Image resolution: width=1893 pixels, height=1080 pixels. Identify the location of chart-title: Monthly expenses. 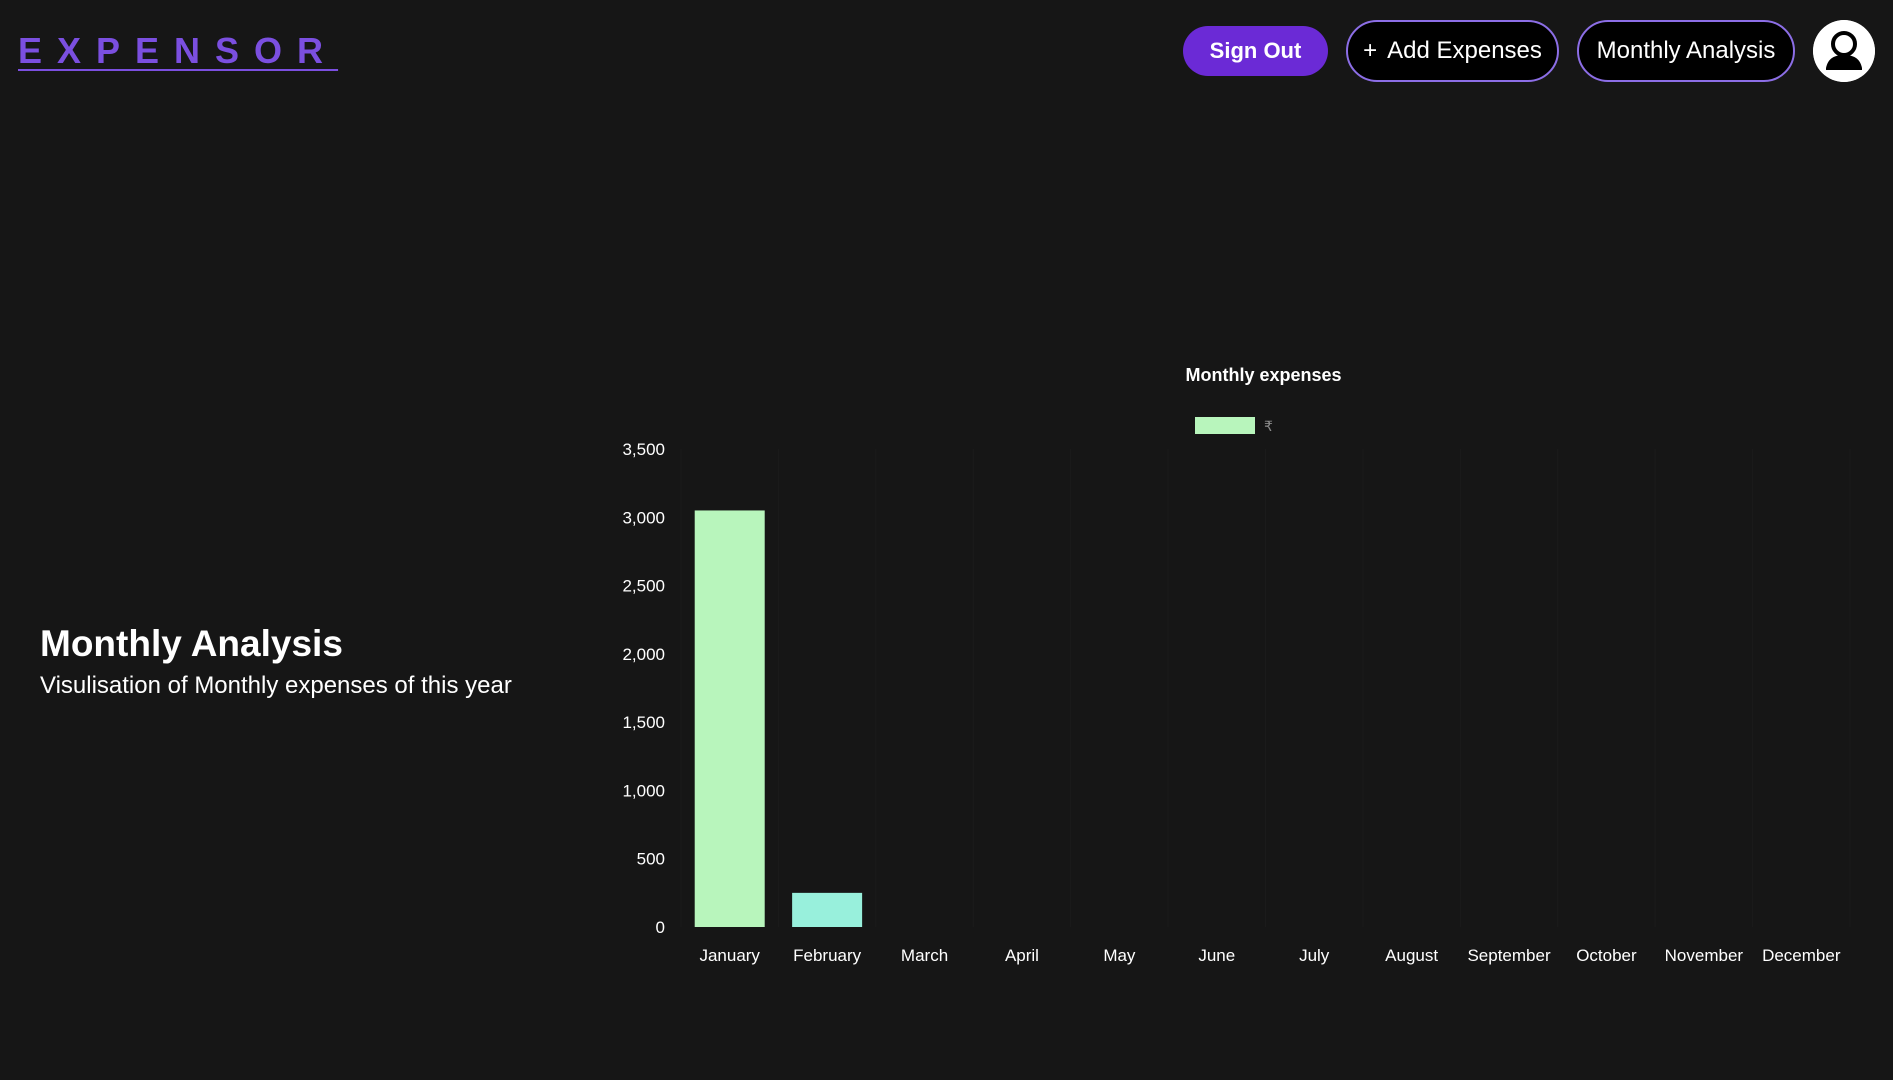
(1263, 375).